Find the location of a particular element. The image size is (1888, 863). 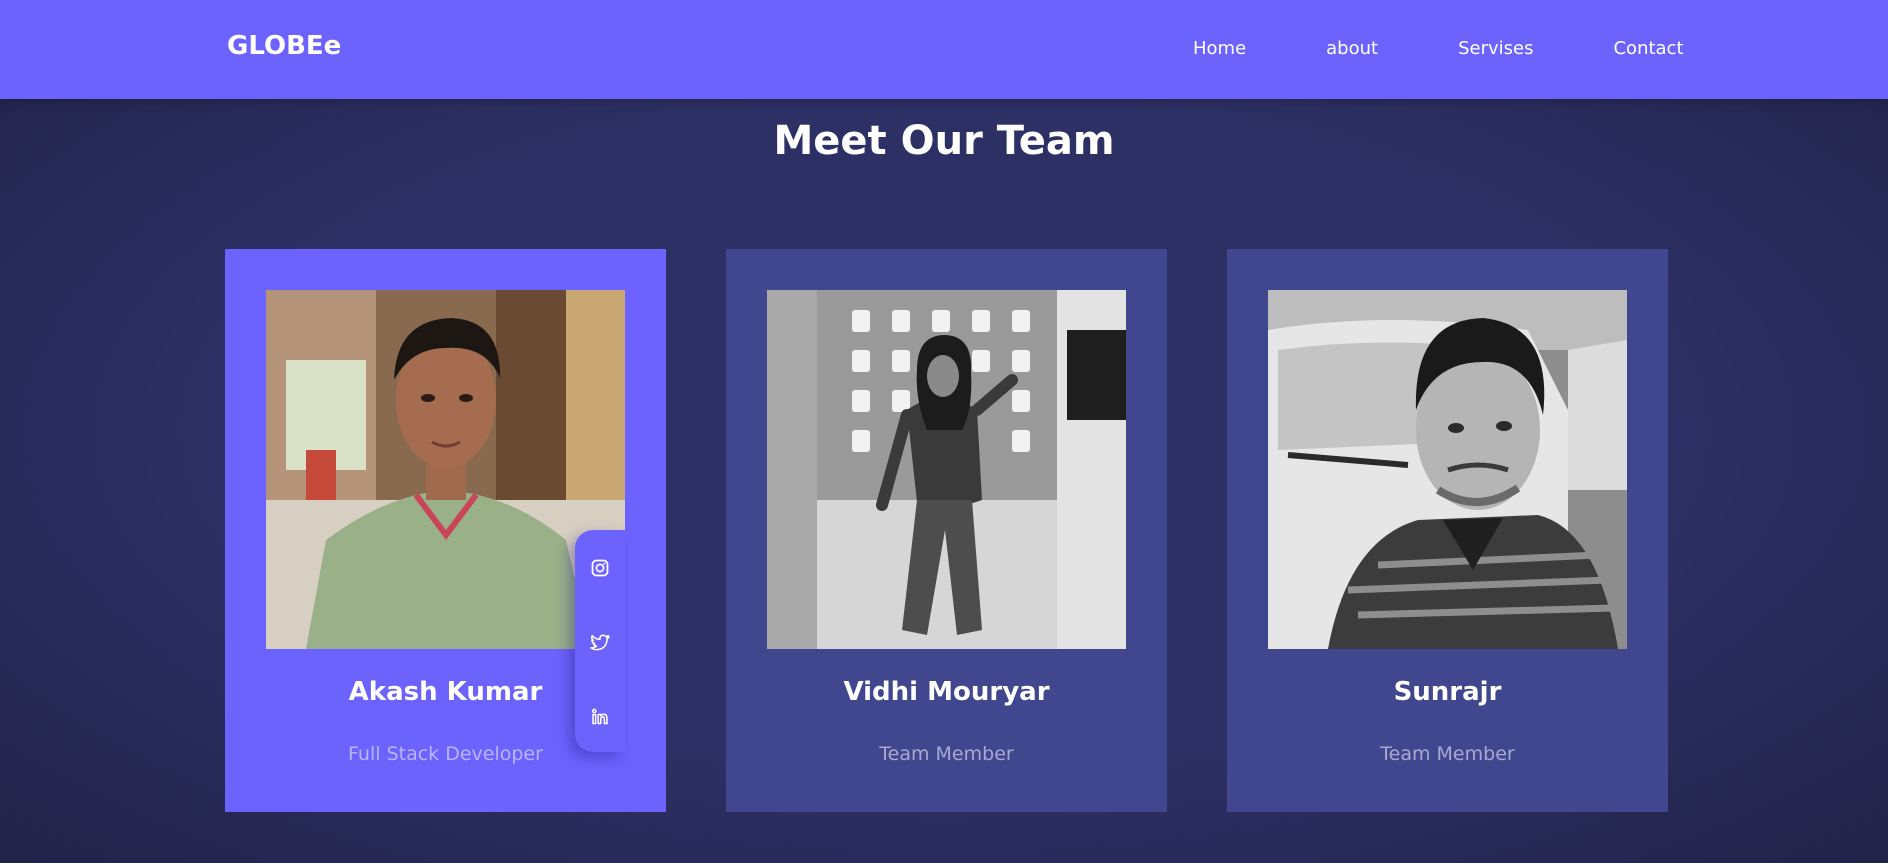

twitter-icon is located at coordinates (600, 643).